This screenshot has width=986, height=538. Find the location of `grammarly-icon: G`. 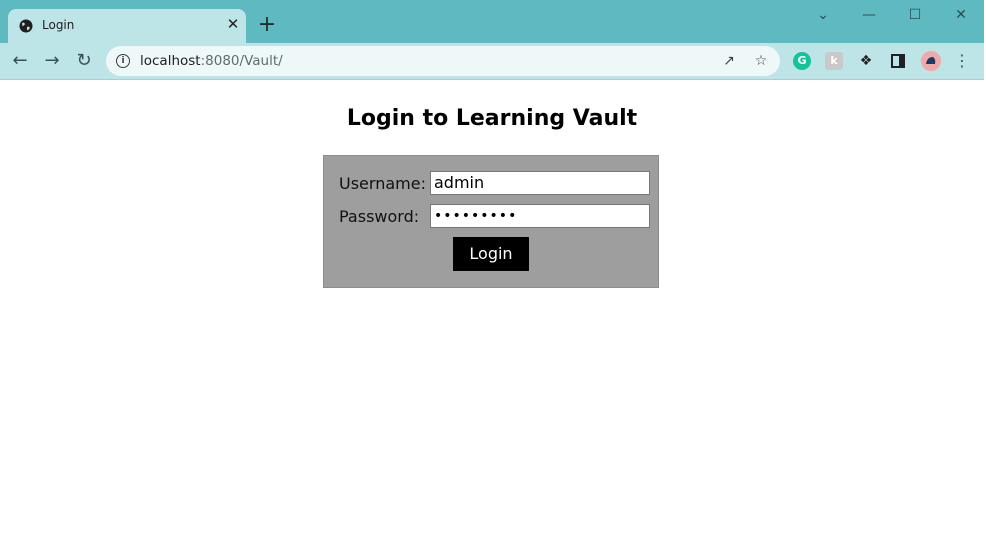

grammarly-icon: G is located at coordinates (802, 61).